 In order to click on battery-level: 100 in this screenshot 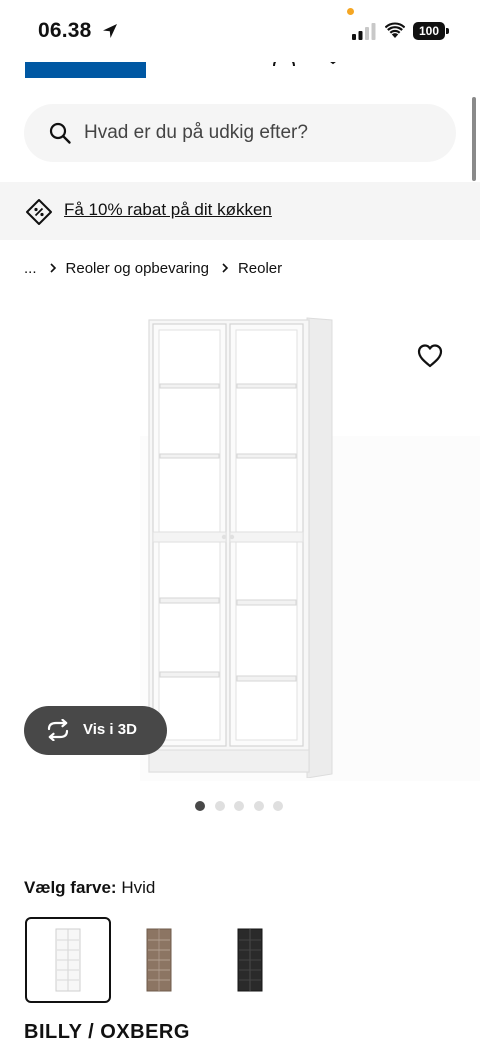, I will do `click(429, 31)`.